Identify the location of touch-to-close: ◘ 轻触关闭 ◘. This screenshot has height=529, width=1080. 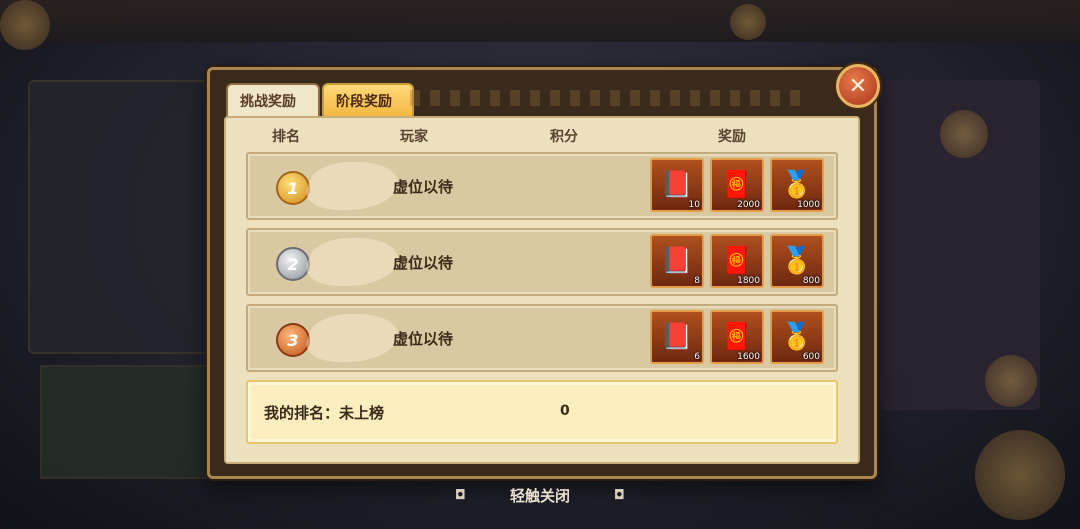
(540, 495).